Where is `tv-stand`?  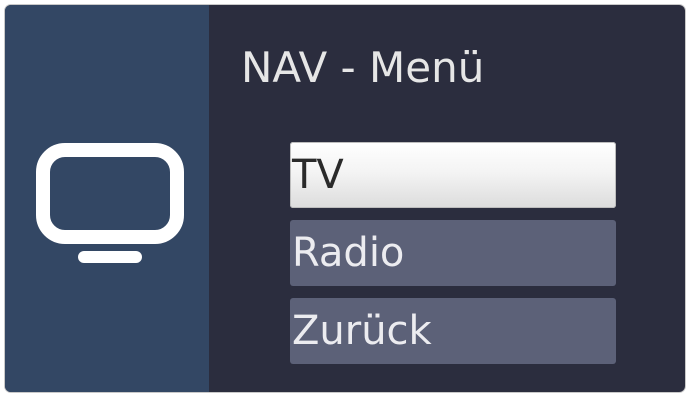
tv-stand is located at coordinates (110, 257).